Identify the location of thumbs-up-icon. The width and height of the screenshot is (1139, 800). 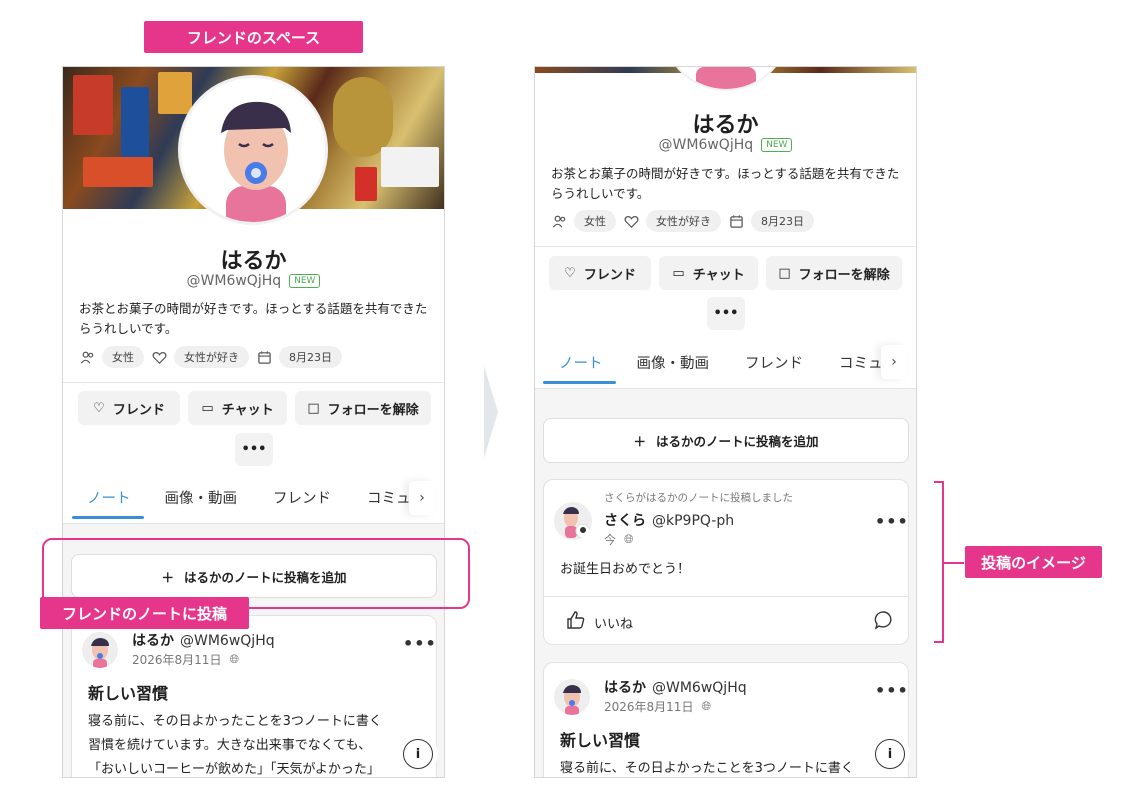
(576, 622).